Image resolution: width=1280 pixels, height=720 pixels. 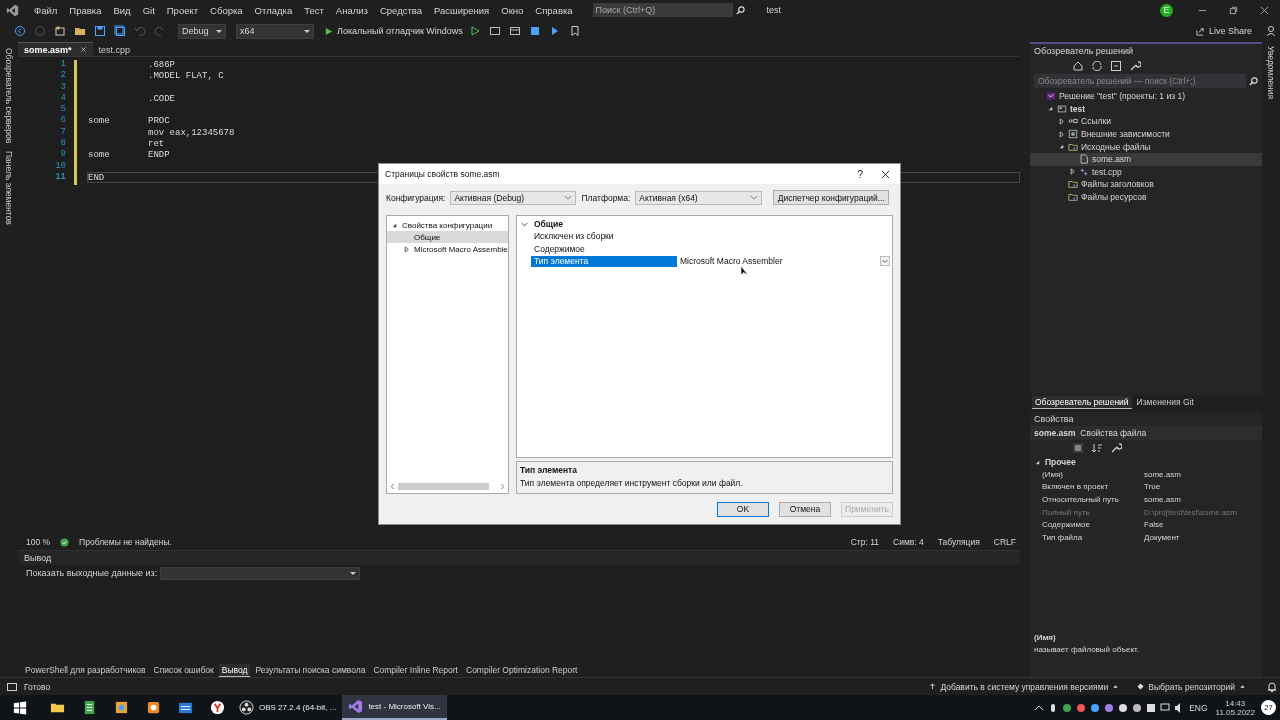 I want to click on side-tab: Обозреватель серверов, so click(x=9, y=96).